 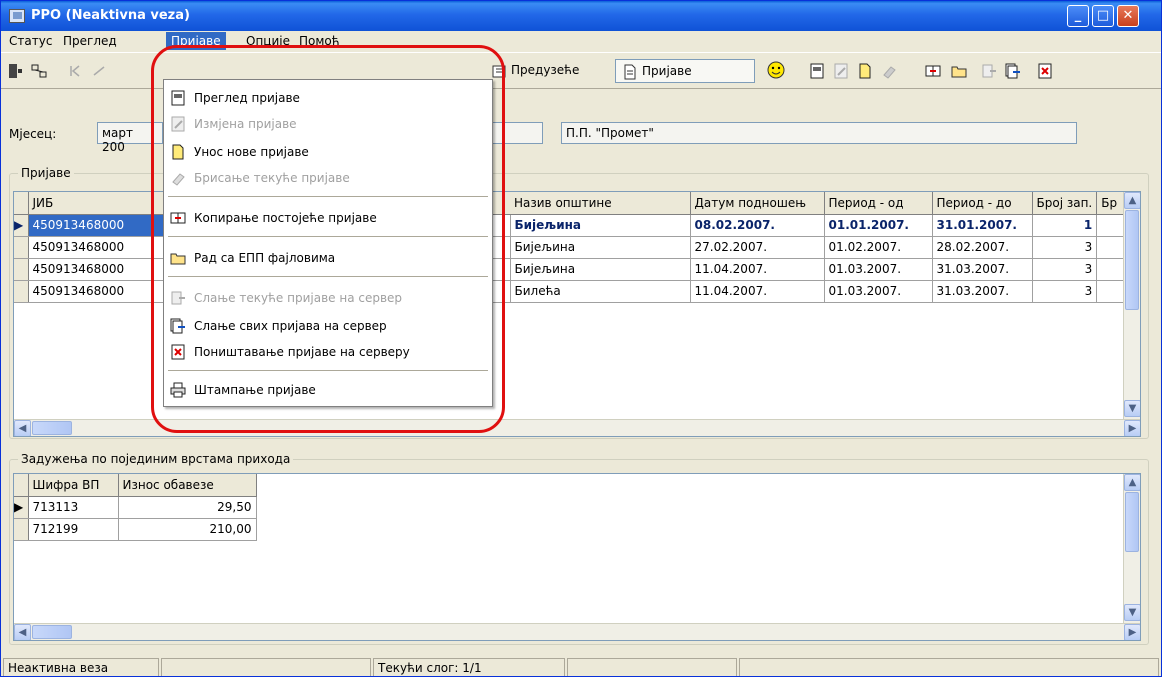 I want to click on cell-opstina: Билећа, so click(x=600, y=291).